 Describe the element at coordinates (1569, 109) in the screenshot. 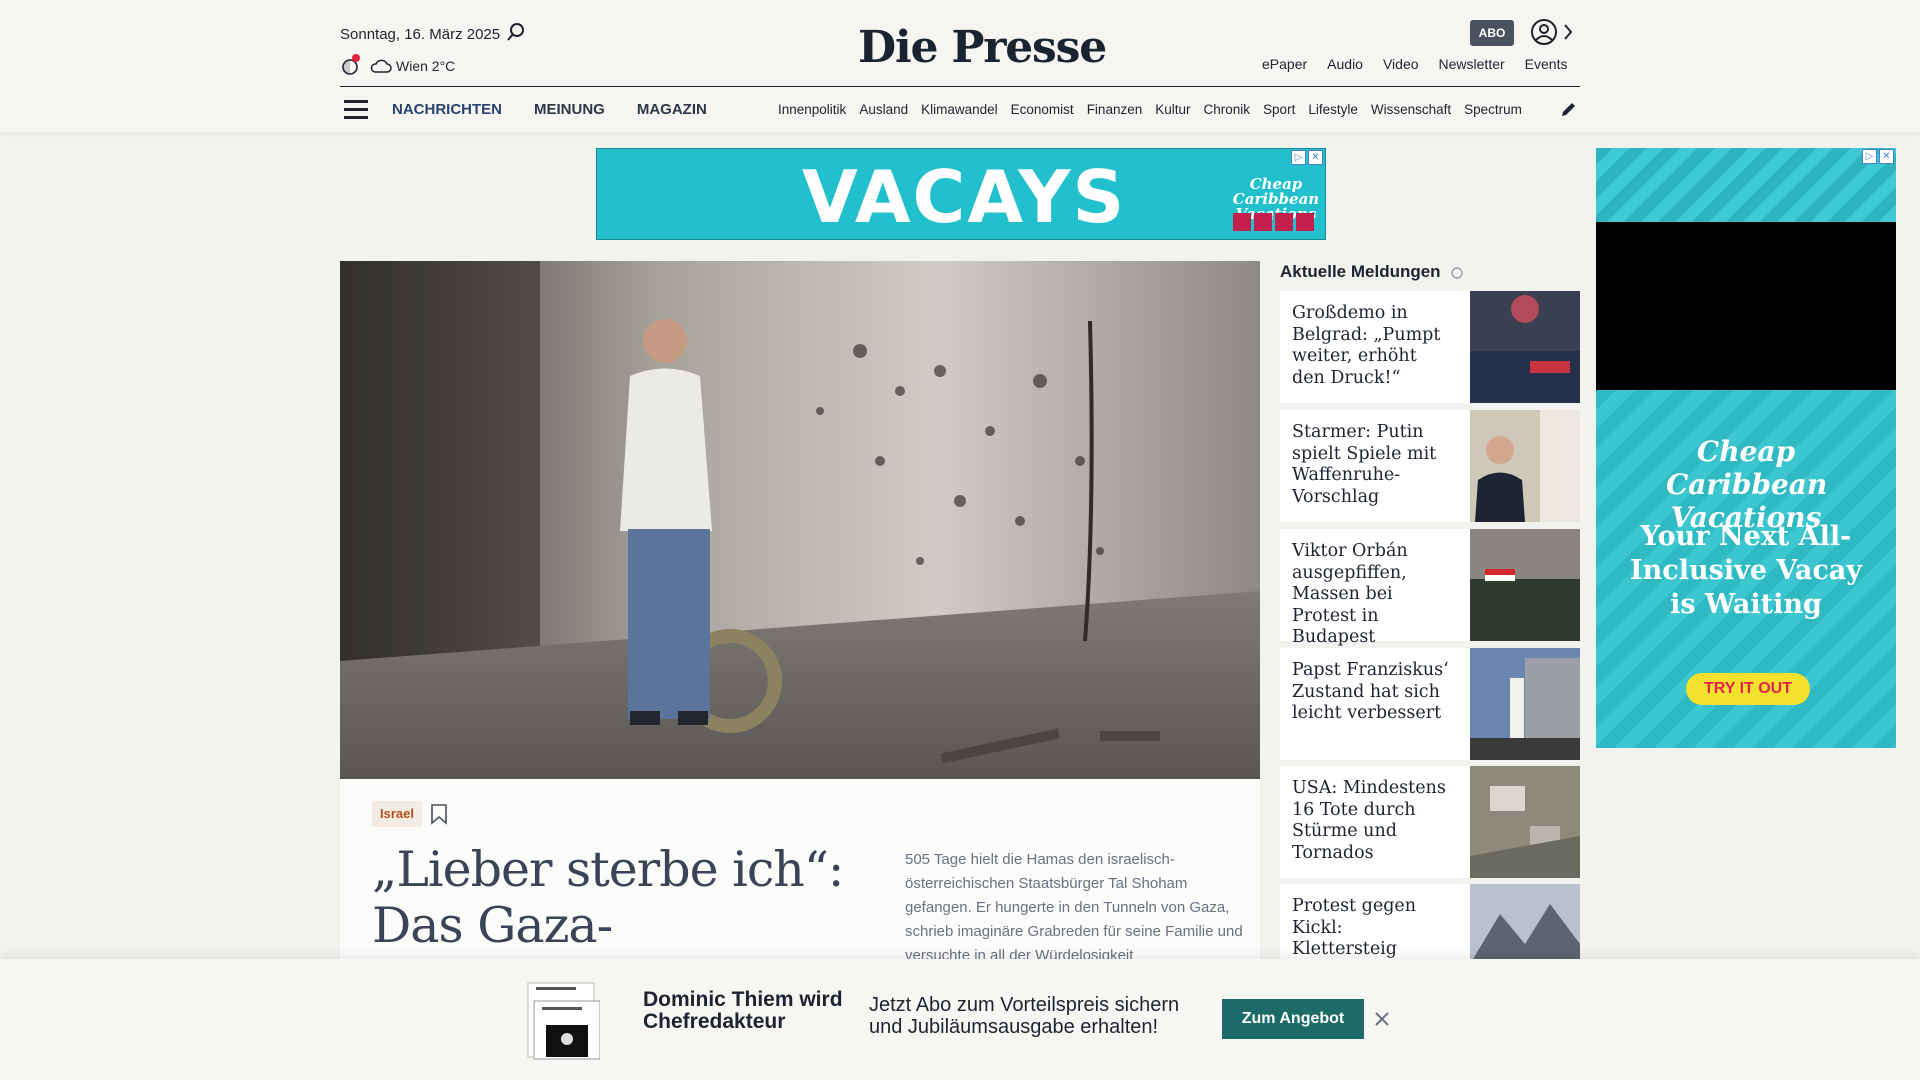

I see `pen-icon` at that location.